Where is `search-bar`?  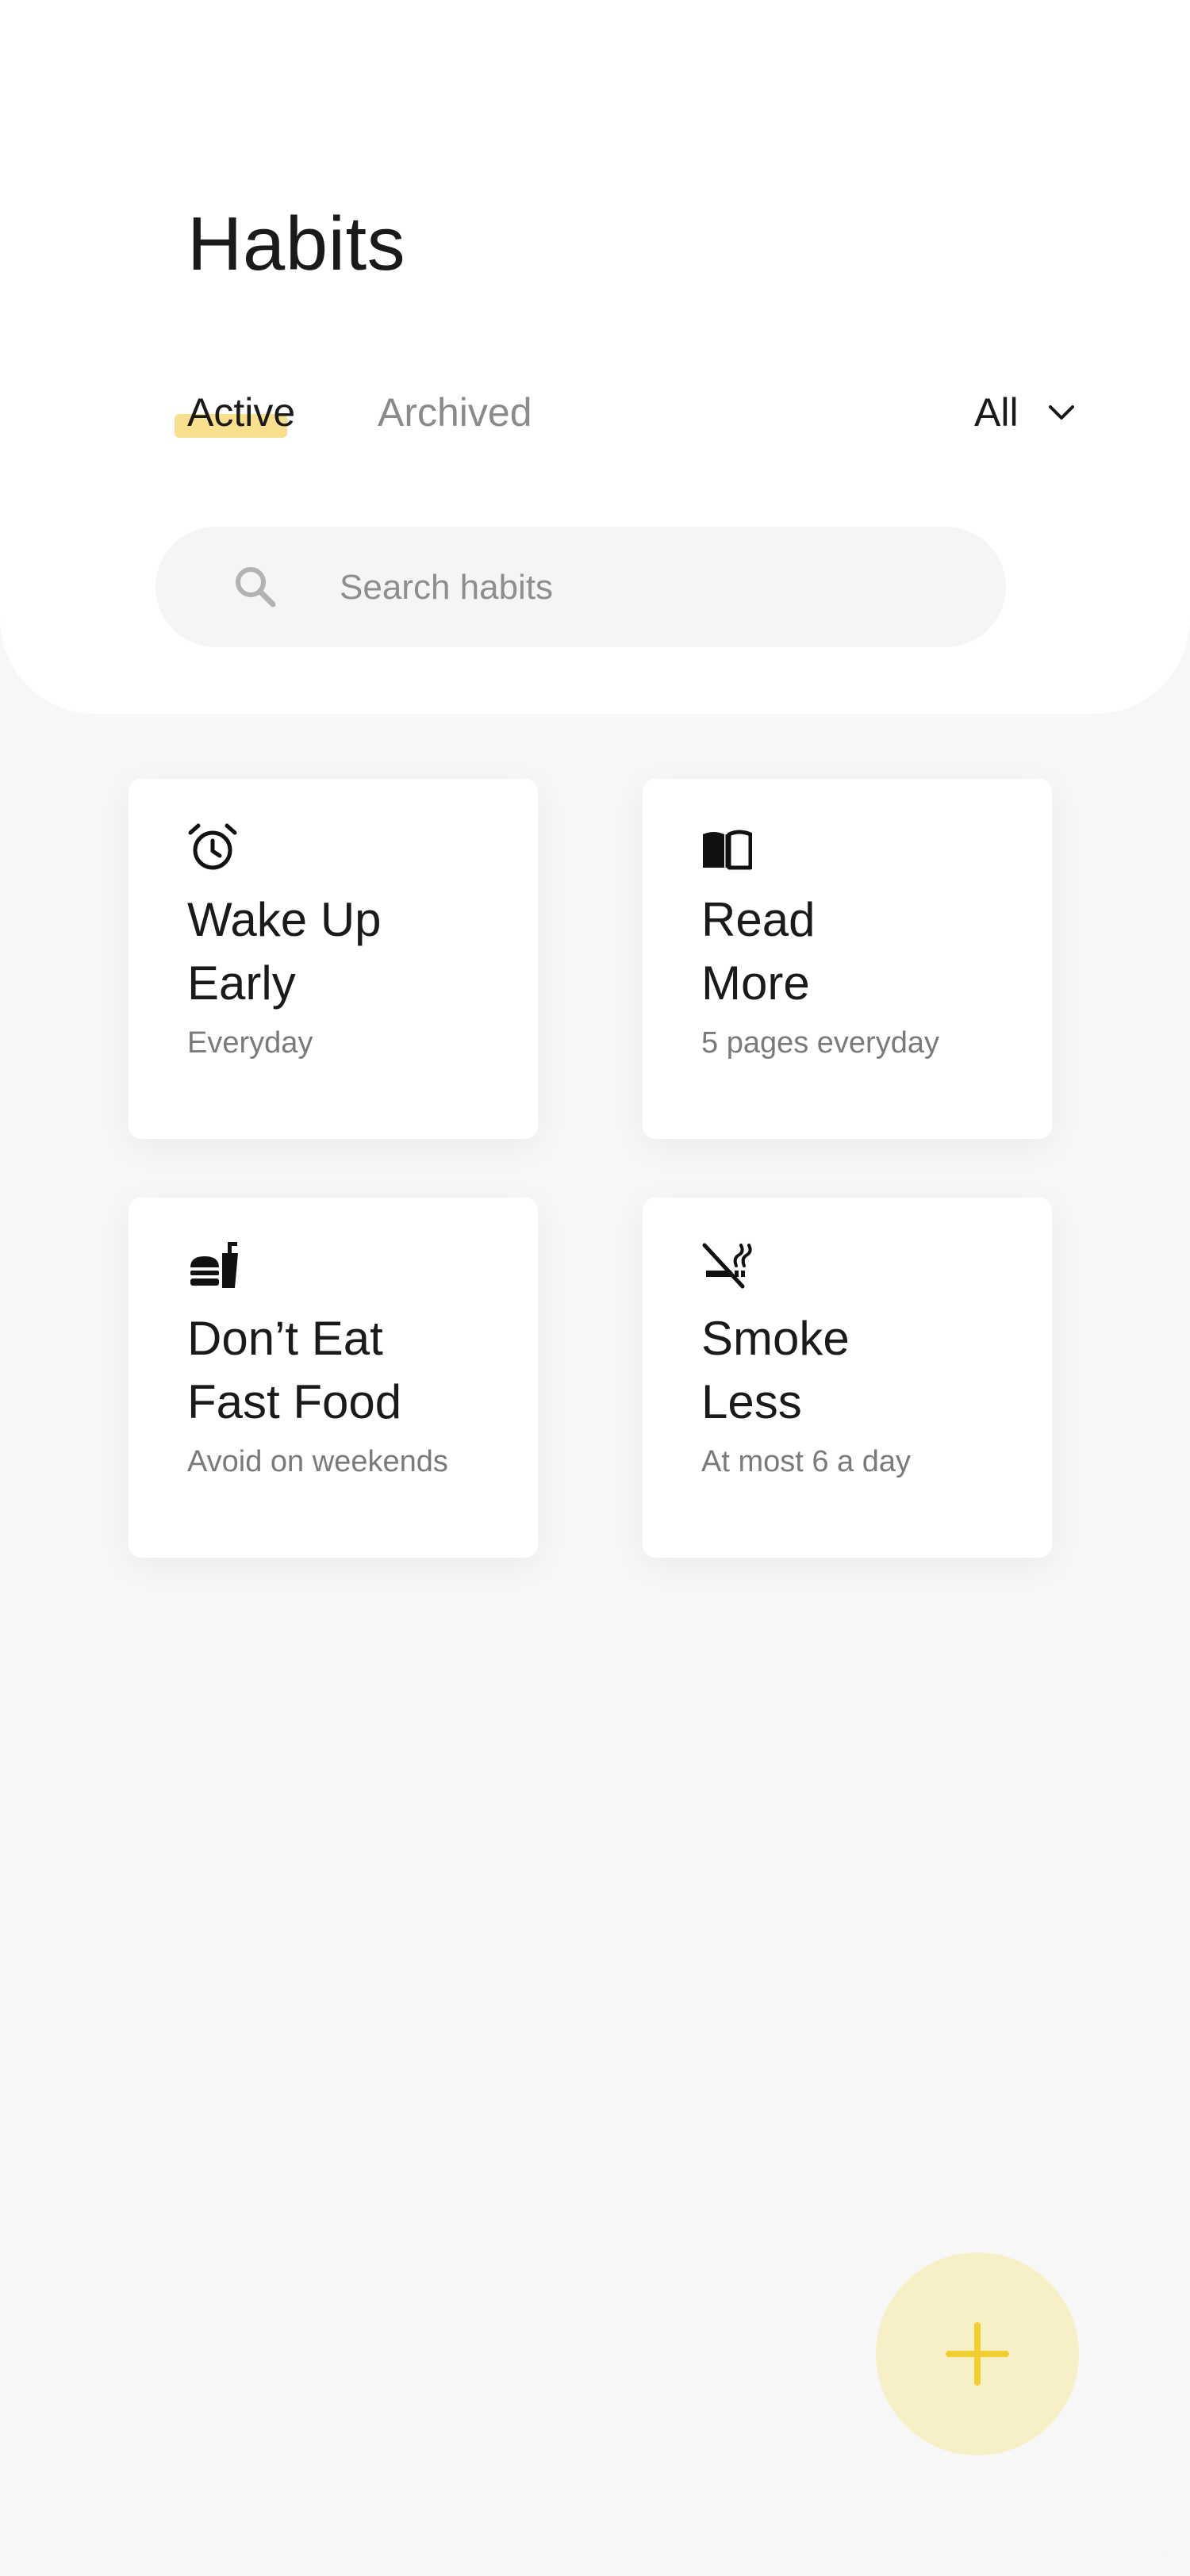 search-bar is located at coordinates (580, 587).